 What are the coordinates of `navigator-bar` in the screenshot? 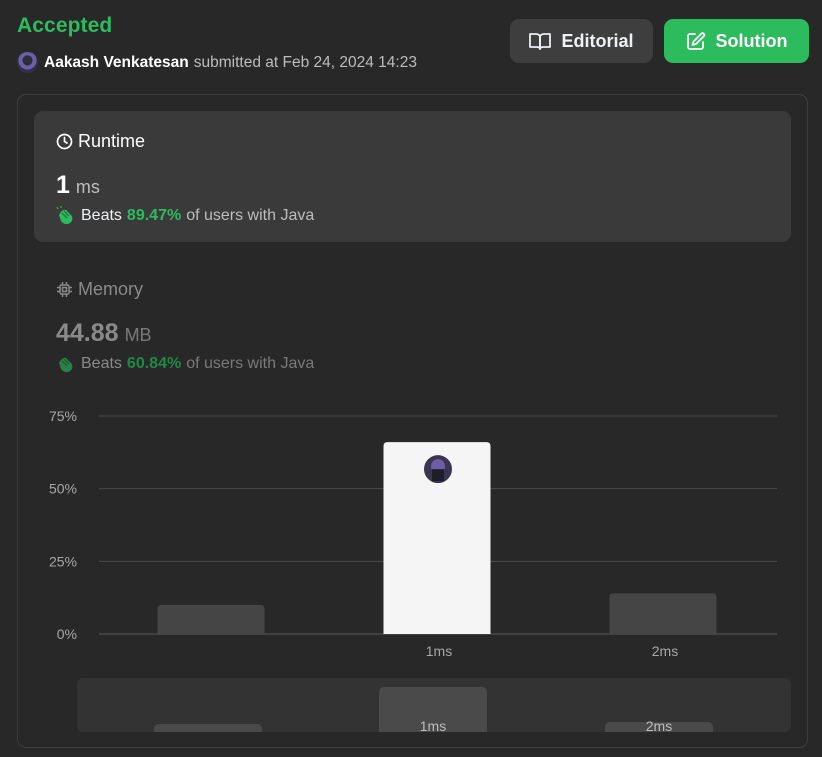 It's located at (208, 728).